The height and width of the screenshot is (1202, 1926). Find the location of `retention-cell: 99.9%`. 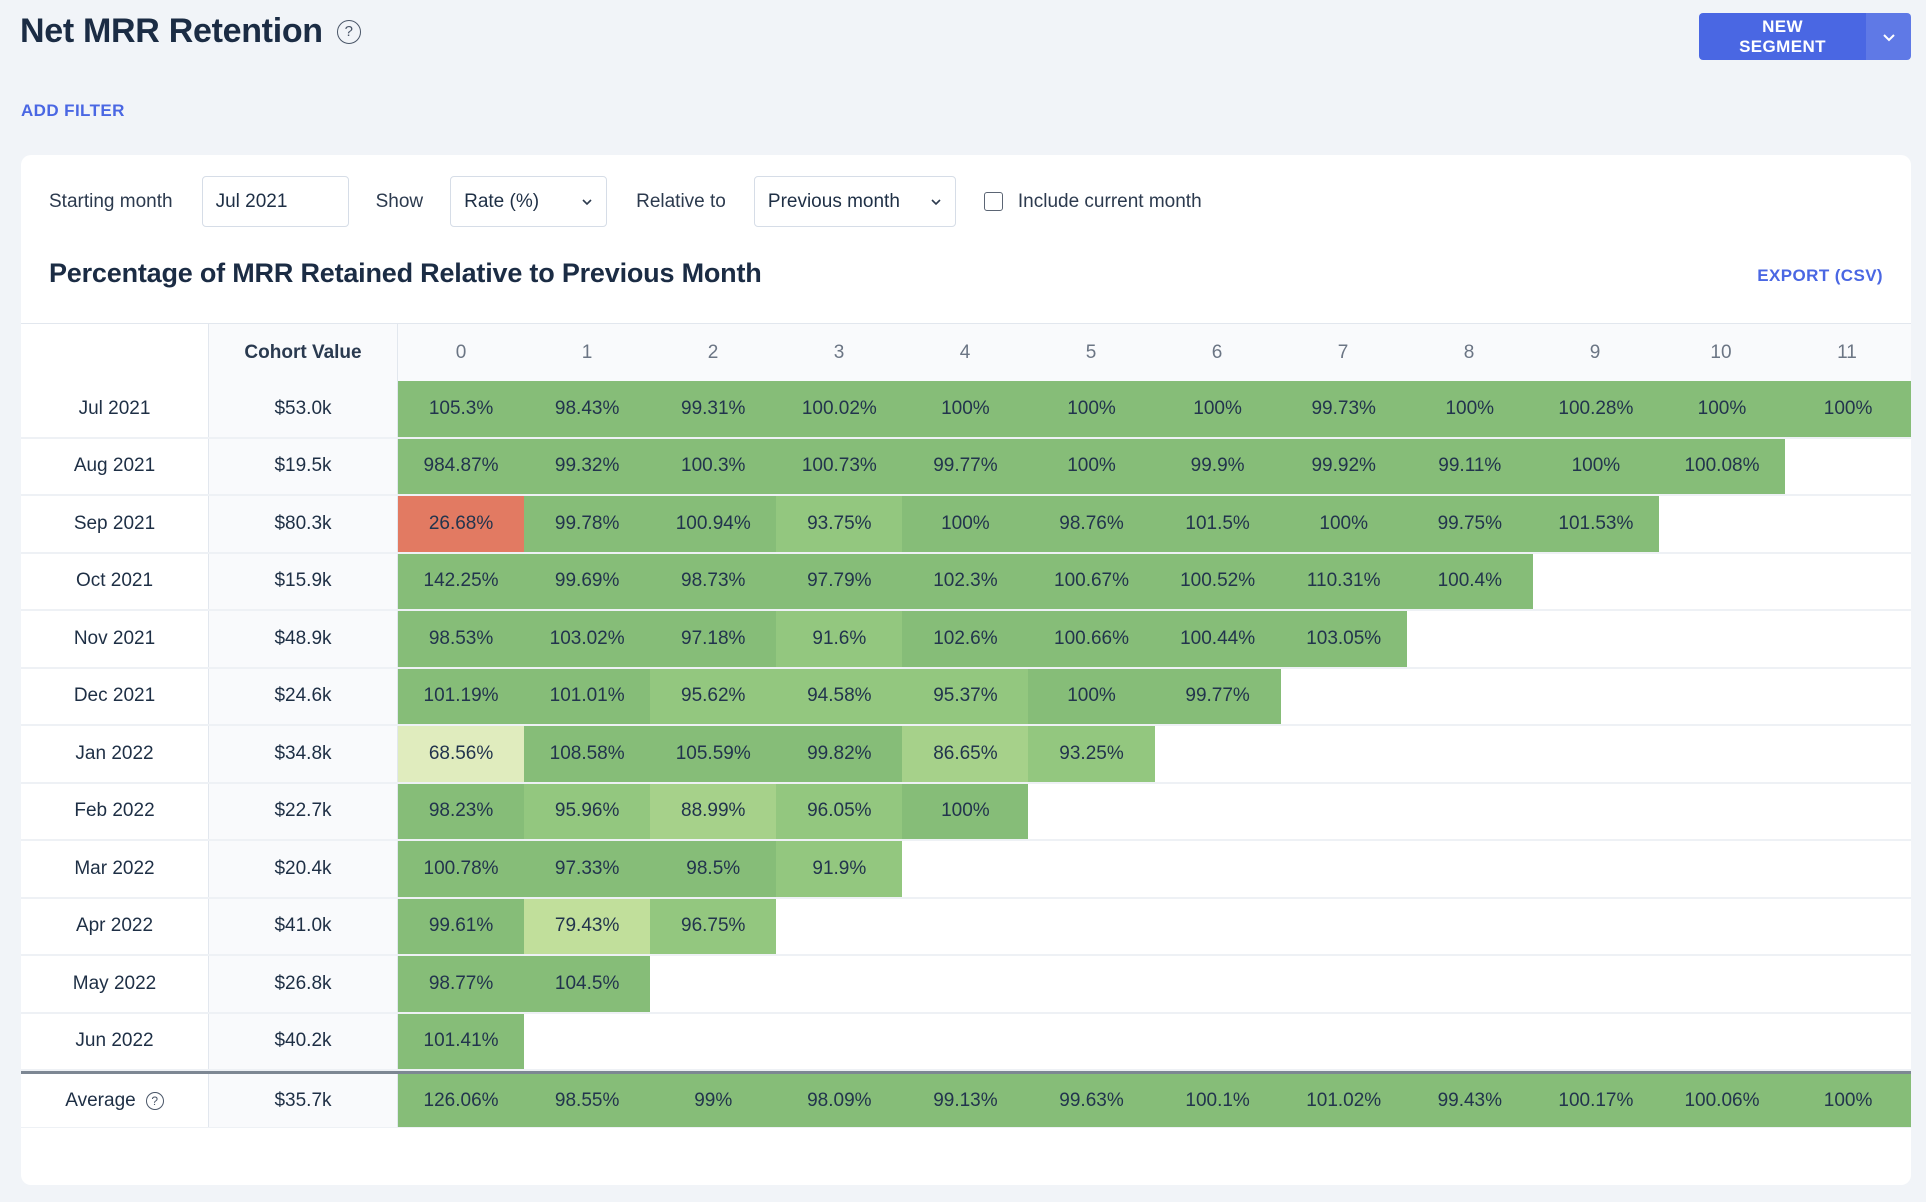

retention-cell: 99.9% is located at coordinates (1217, 466).